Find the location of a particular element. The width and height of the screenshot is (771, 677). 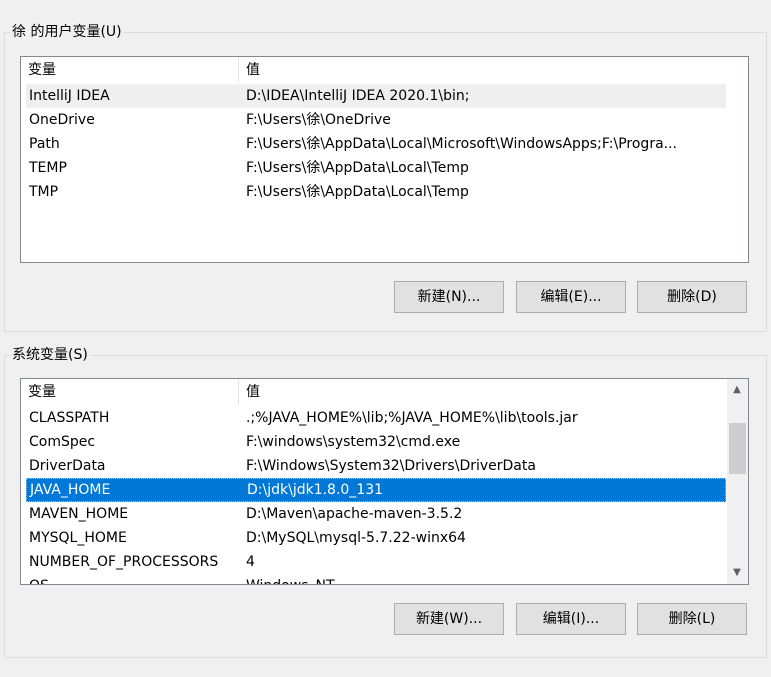

table-row: TEMP F:\Users\徐\AppData\Local\Temp is located at coordinates (376, 168).